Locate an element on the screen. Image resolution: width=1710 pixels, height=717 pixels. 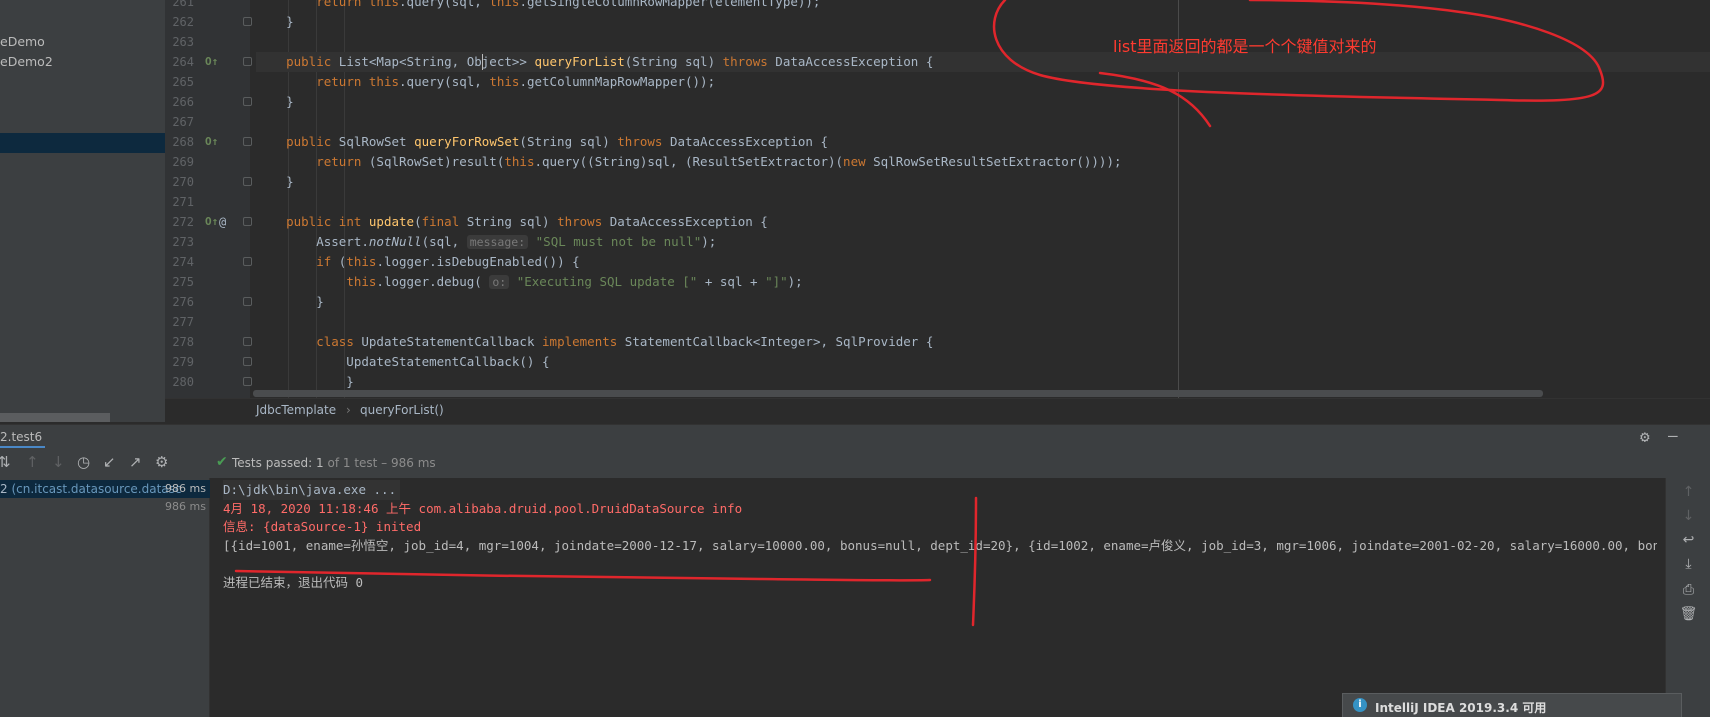
test-tree-row: 986 ms is located at coordinates (105, 507).